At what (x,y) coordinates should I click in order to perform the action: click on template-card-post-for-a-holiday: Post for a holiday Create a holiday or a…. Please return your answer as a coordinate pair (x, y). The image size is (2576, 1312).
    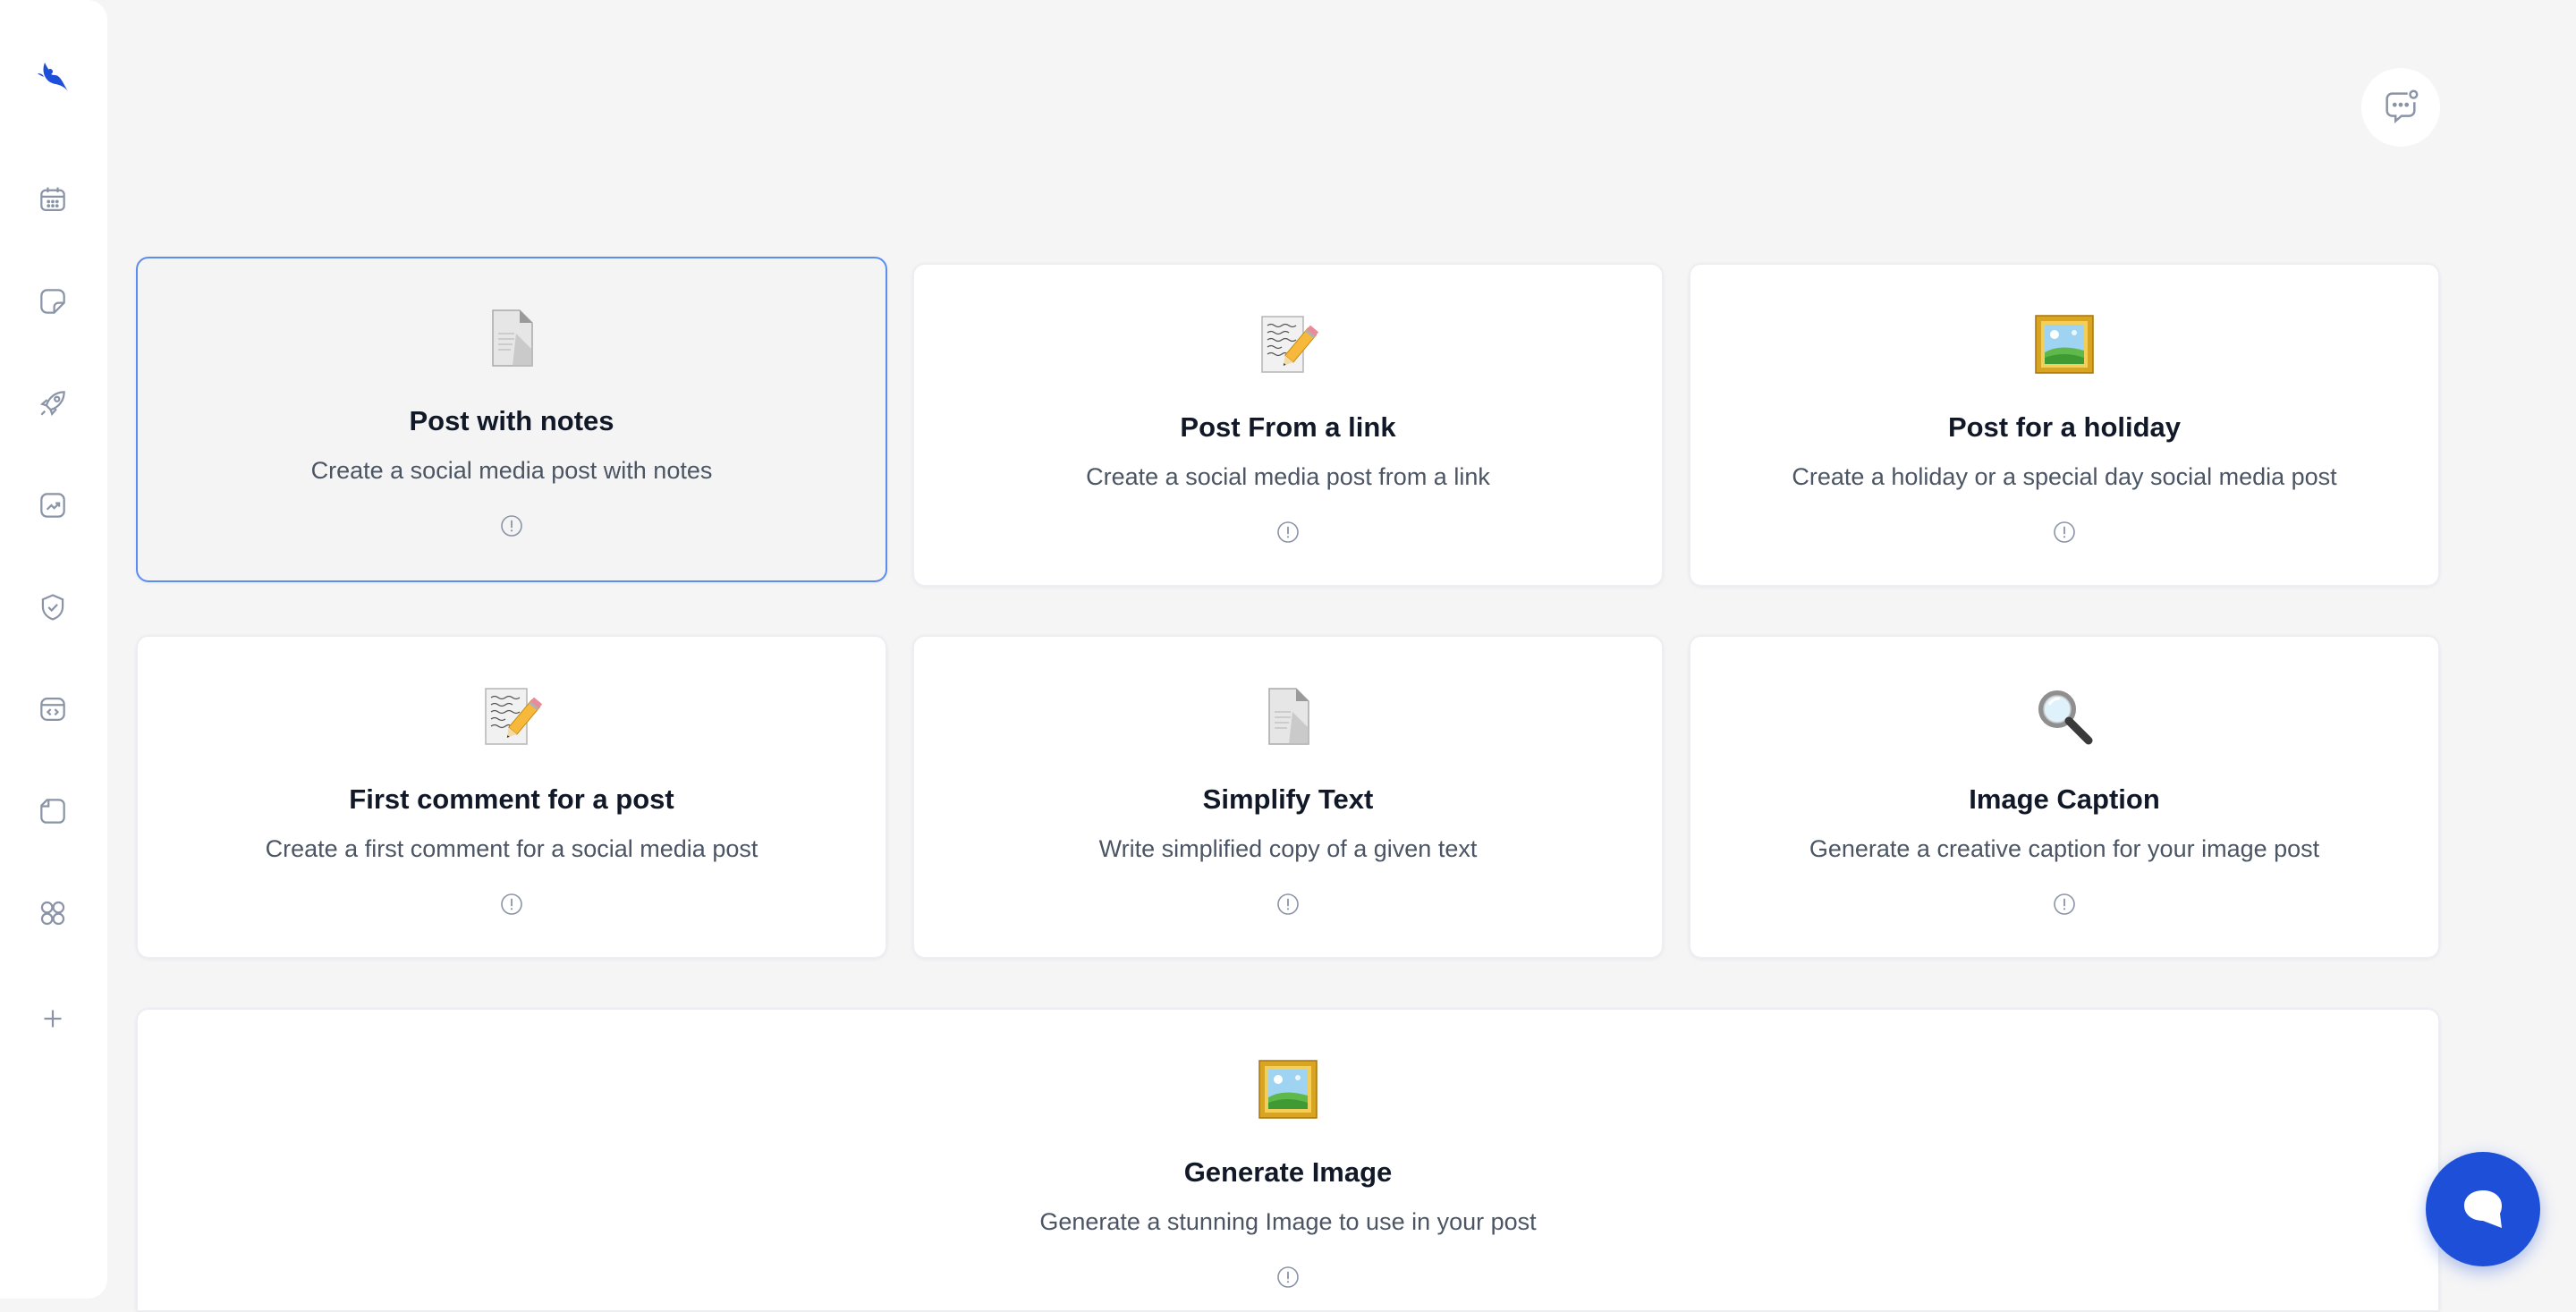
    Looking at the image, I should click on (2064, 425).